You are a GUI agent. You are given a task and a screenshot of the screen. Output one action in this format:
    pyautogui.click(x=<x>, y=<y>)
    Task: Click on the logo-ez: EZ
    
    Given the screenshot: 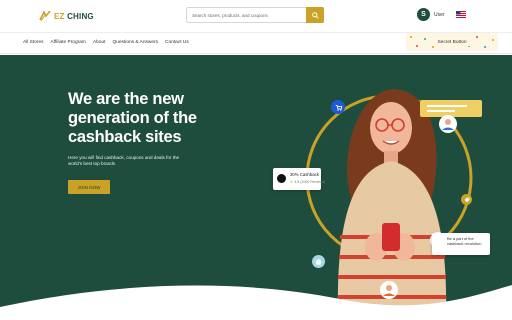 What is the action you would take?
    pyautogui.click(x=59, y=16)
    